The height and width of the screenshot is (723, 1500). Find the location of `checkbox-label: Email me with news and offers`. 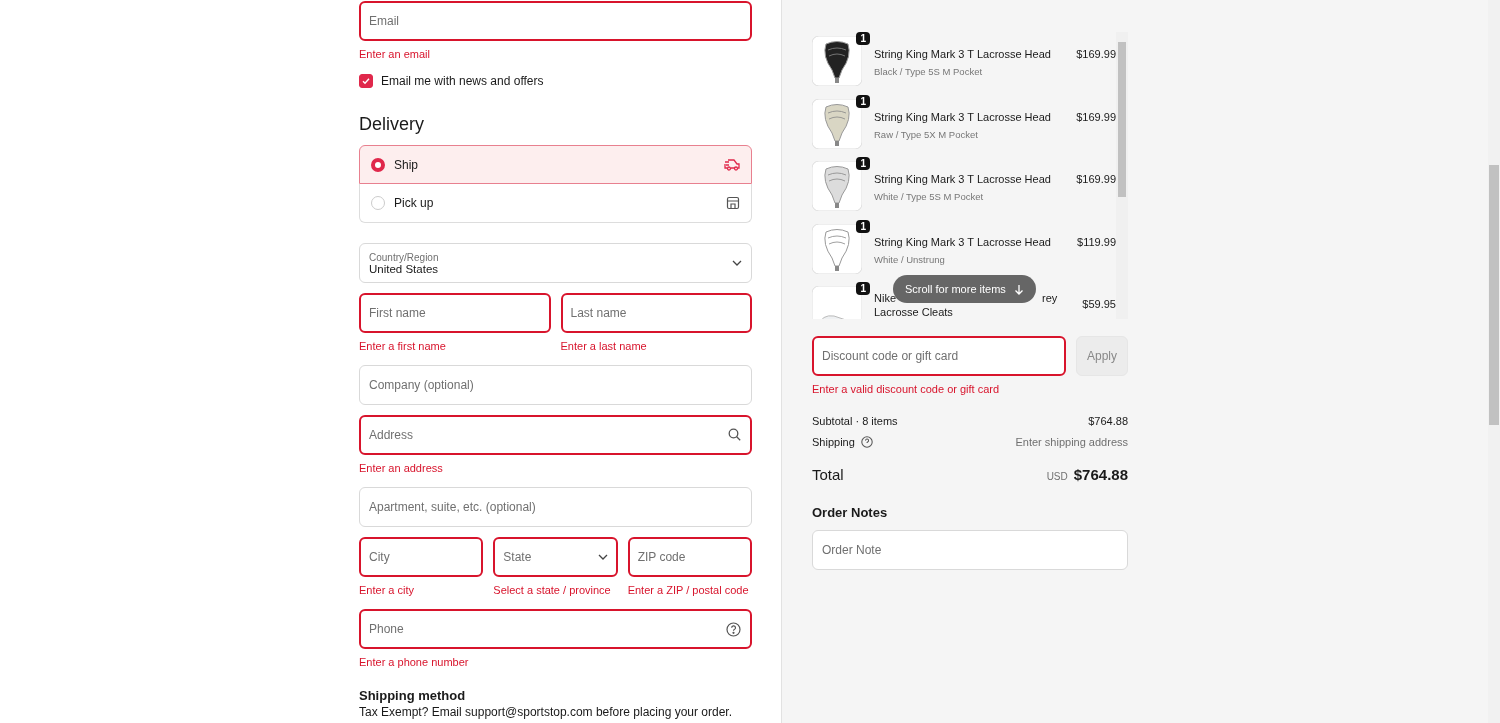

checkbox-label: Email me with news and offers is located at coordinates (462, 81).